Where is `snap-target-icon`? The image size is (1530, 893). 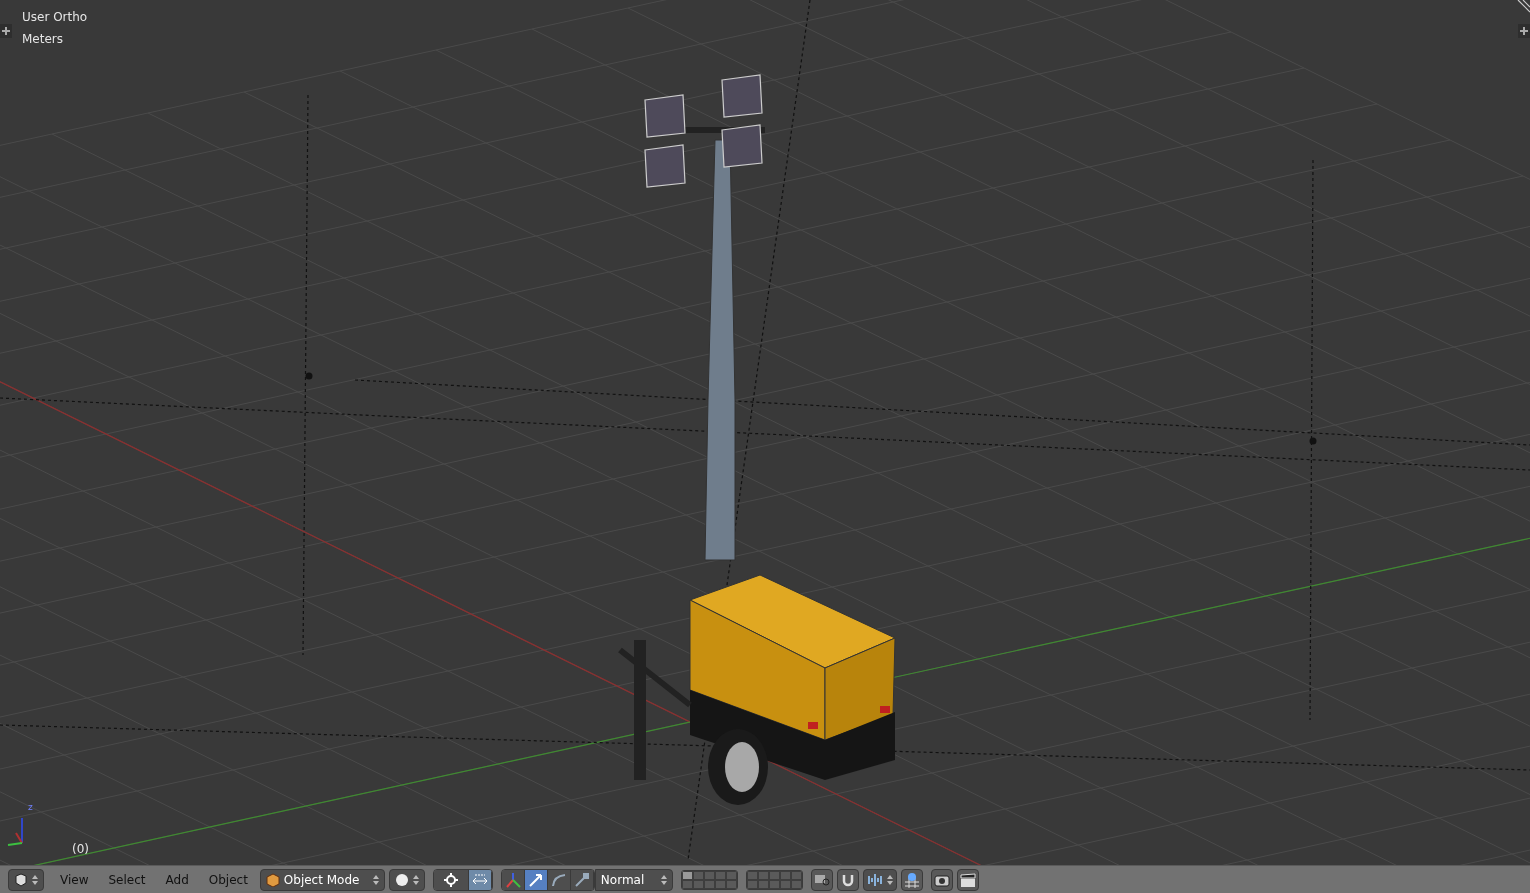 snap-target-icon is located at coordinates (911, 879).